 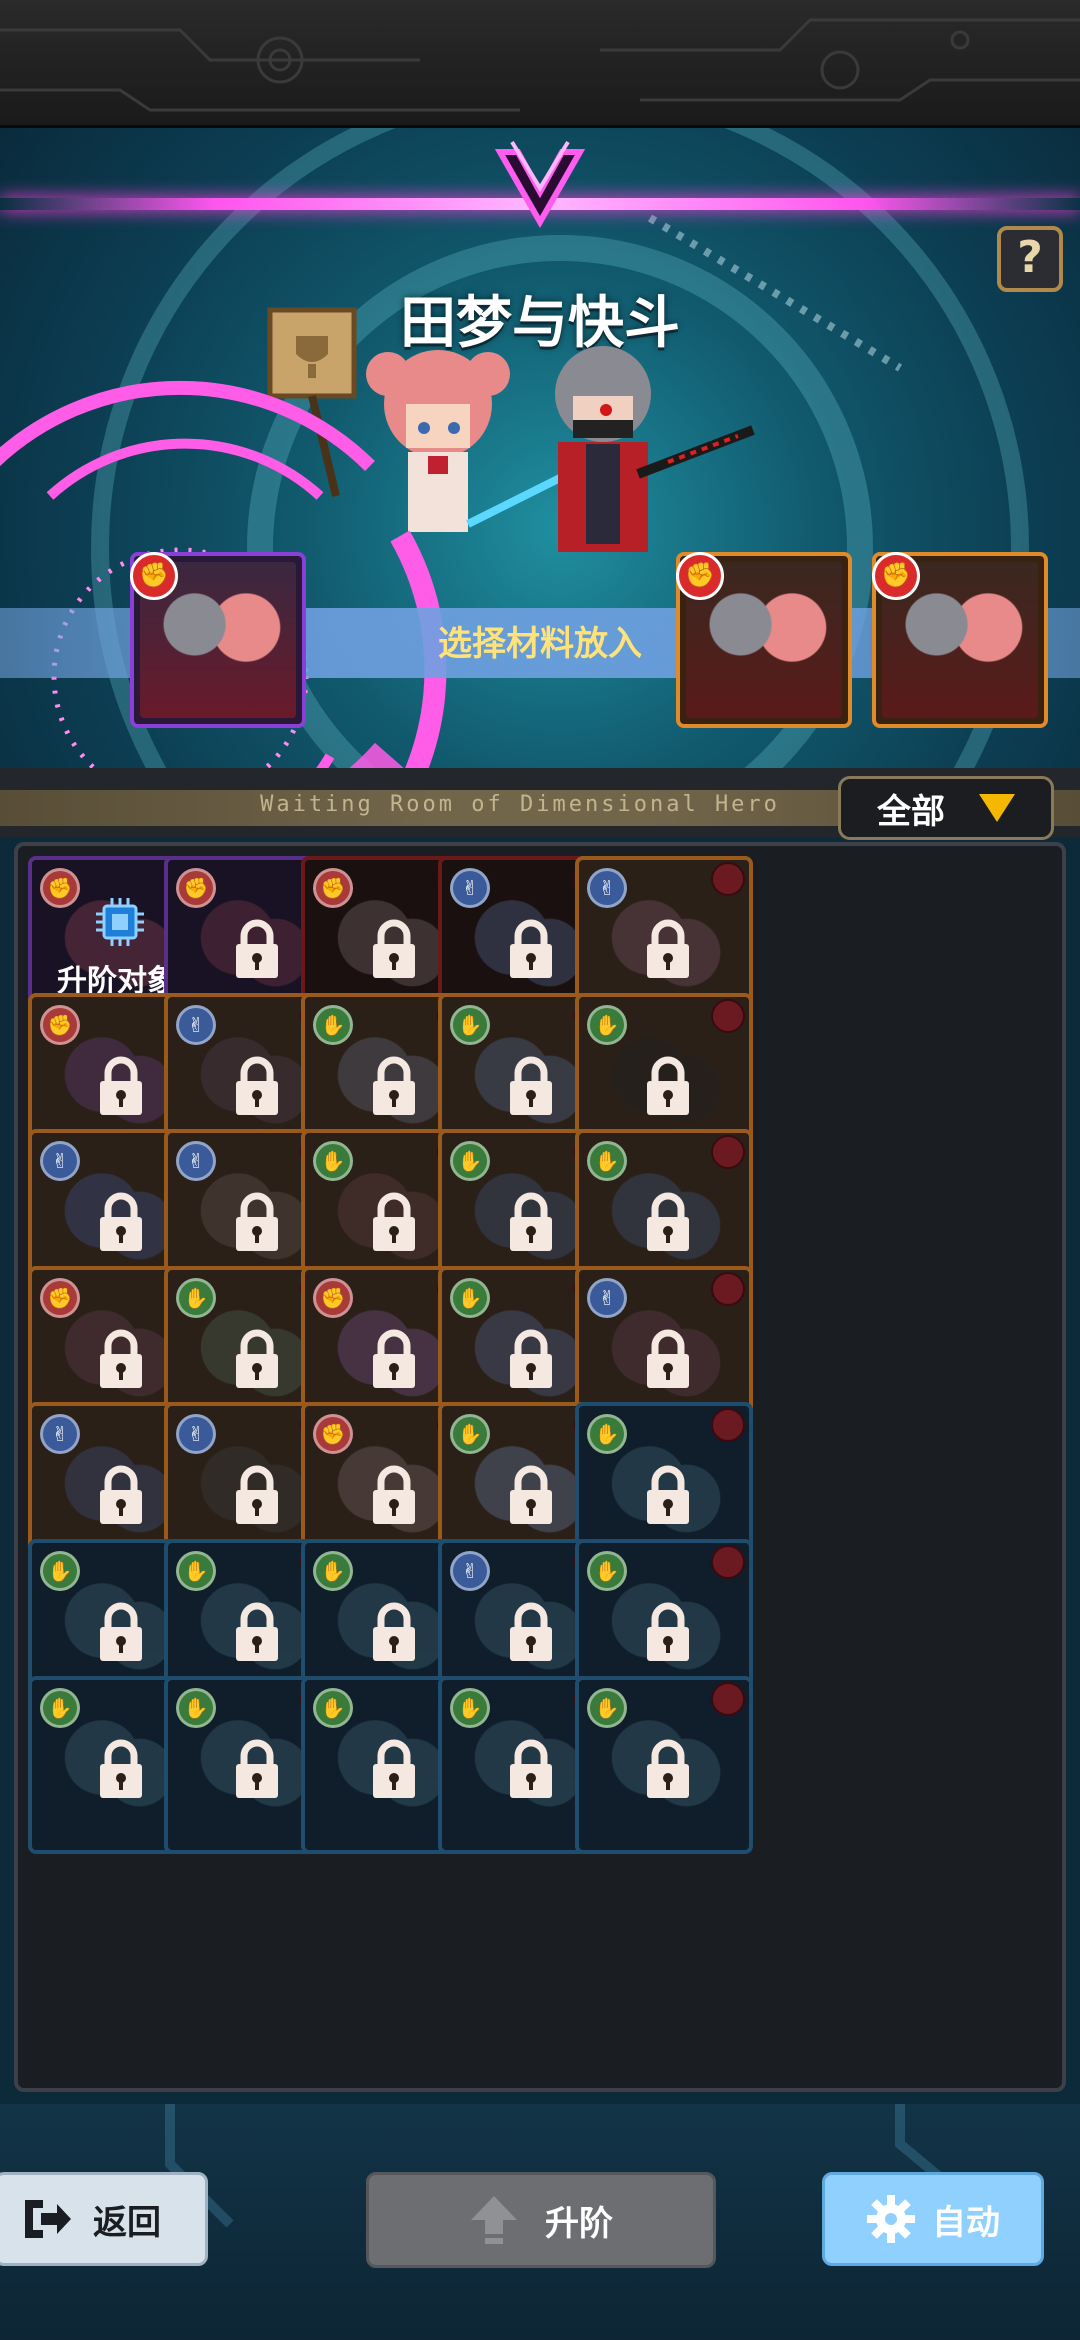 What do you see at coordinates (764, 640) in the screenshot?
I see `material-slot-1: ✊` at bounding box center [764, 640].